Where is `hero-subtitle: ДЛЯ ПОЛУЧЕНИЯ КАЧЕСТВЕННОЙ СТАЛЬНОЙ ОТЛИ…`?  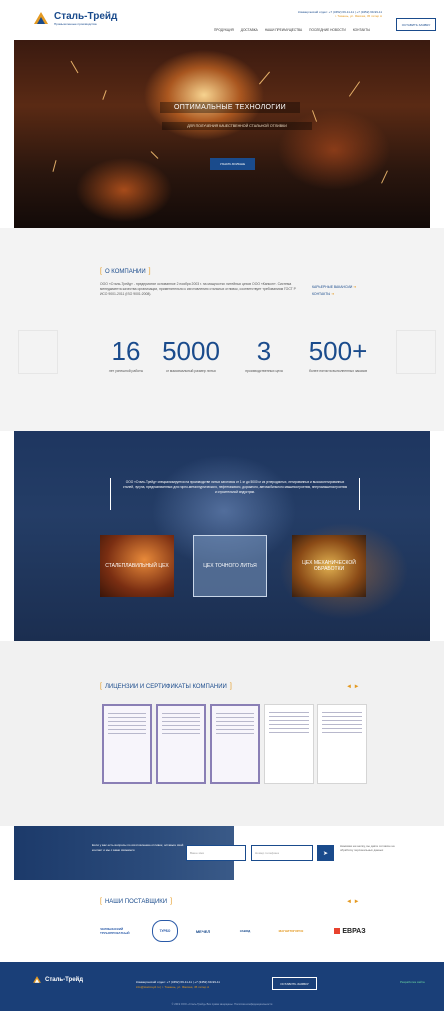
hero-subtitle: ДЛЯ ПОЛУЧЕНИЯ КАЧЕСТВЕННОЙ СТАЛЬНОЙ ОТЛИ… is located at coordinates (237, 126).